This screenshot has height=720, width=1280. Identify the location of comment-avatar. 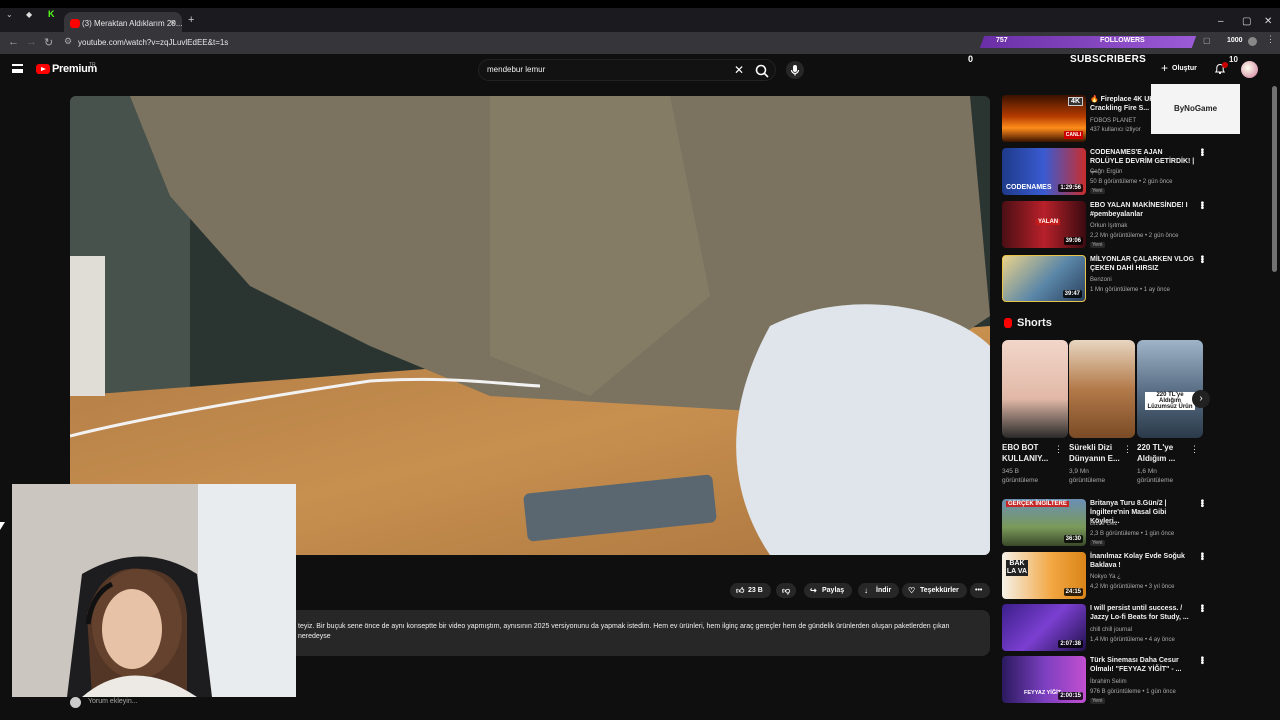
(75, 702).